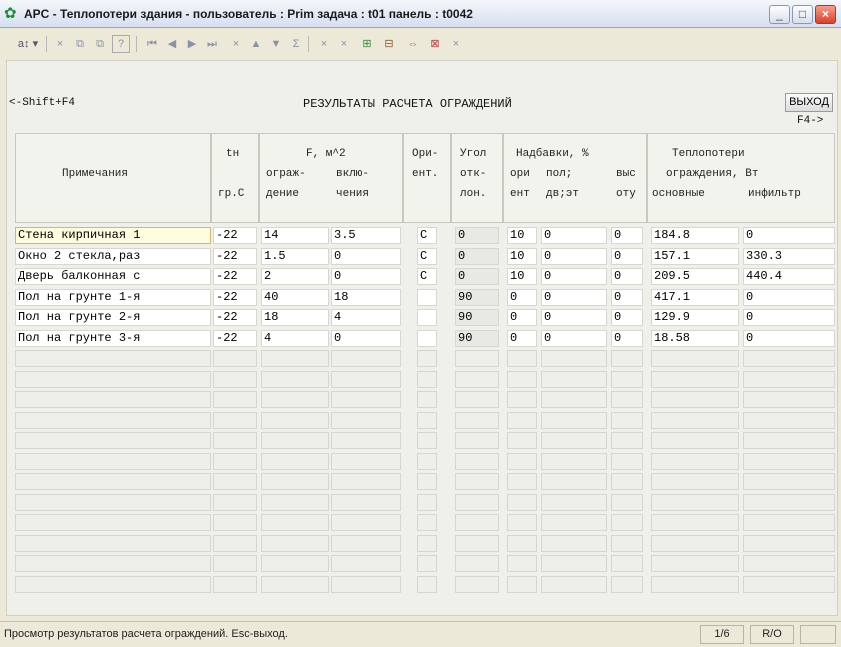 This screenshot has width=841, height=647. I want to click on next-record-icon: ▶, so click(192, 44).